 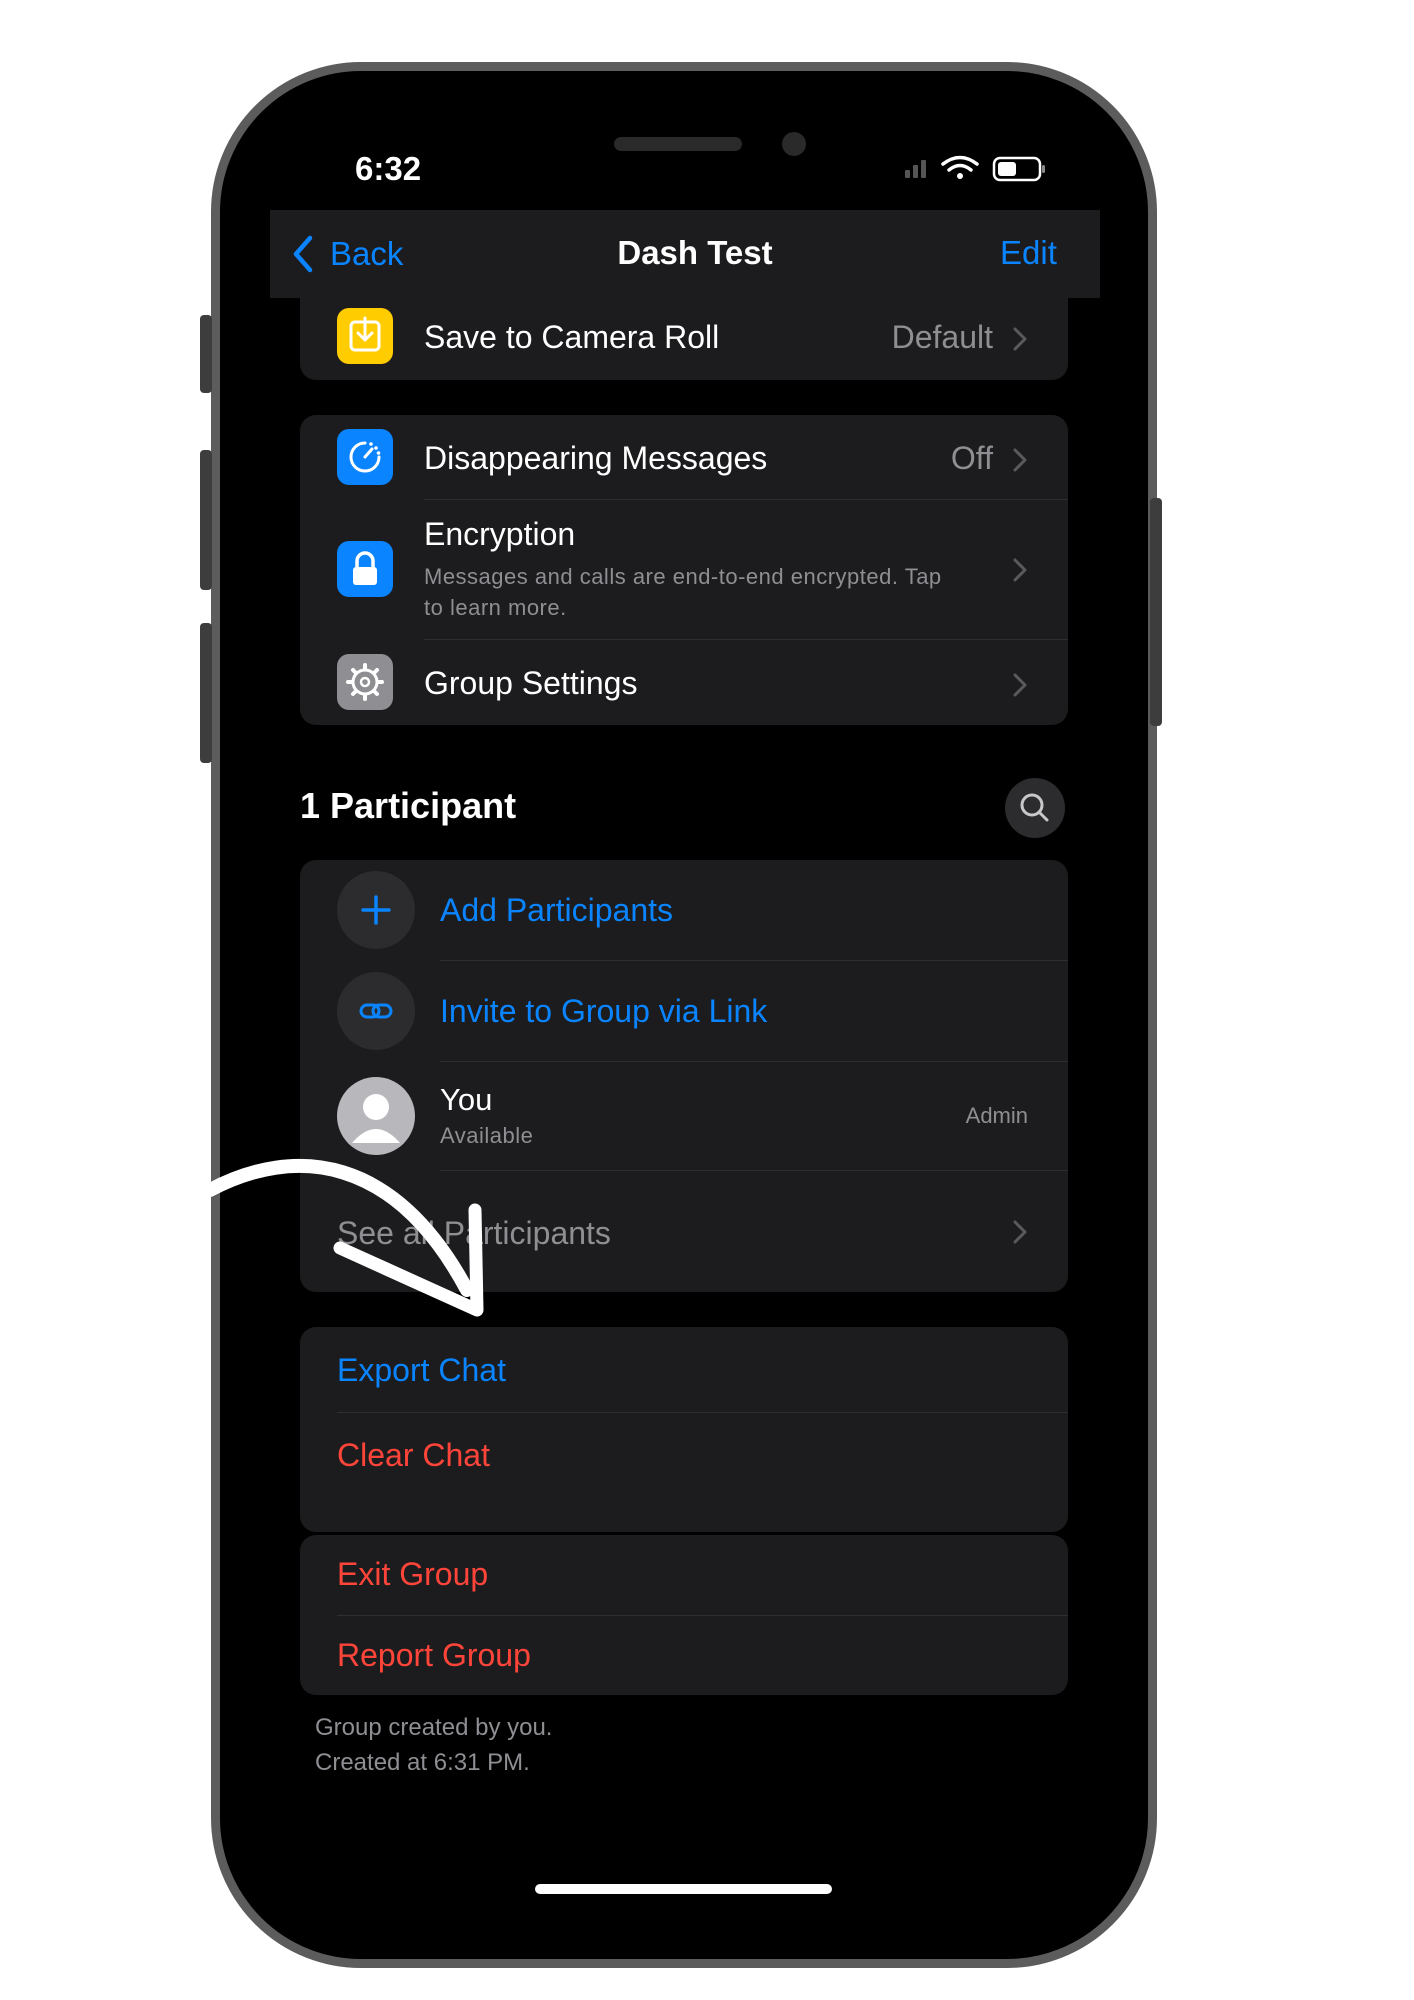 What do you see at coordinates (365, 336) in the screenshot?
I see `download-icon` at bounding box center [365, 336].